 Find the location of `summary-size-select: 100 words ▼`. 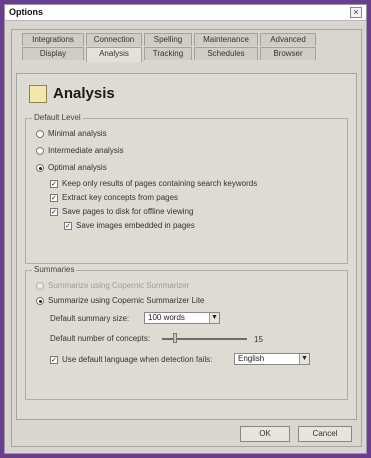

summary-size-select: 100 words ▼ is located at coordinates (182, 318).